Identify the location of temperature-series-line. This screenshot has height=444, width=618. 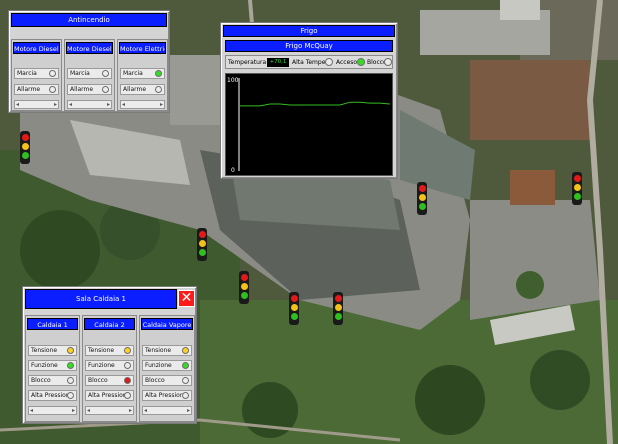
(315, 104).